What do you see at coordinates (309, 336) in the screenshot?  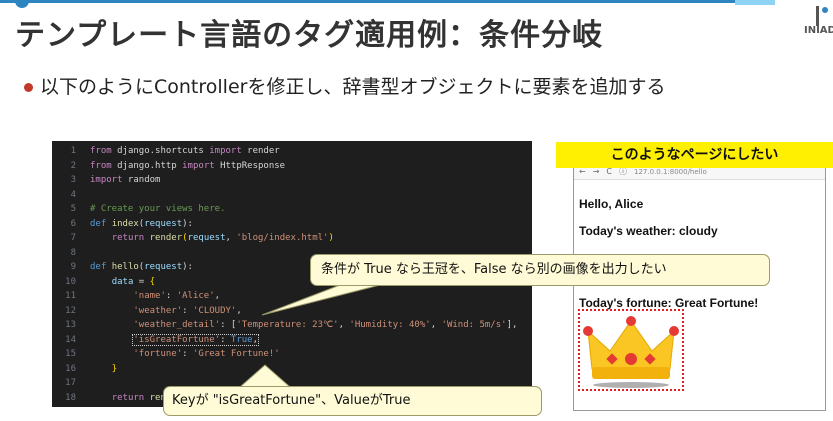 I see `callout-pointers` at bounding box center [309, 336].